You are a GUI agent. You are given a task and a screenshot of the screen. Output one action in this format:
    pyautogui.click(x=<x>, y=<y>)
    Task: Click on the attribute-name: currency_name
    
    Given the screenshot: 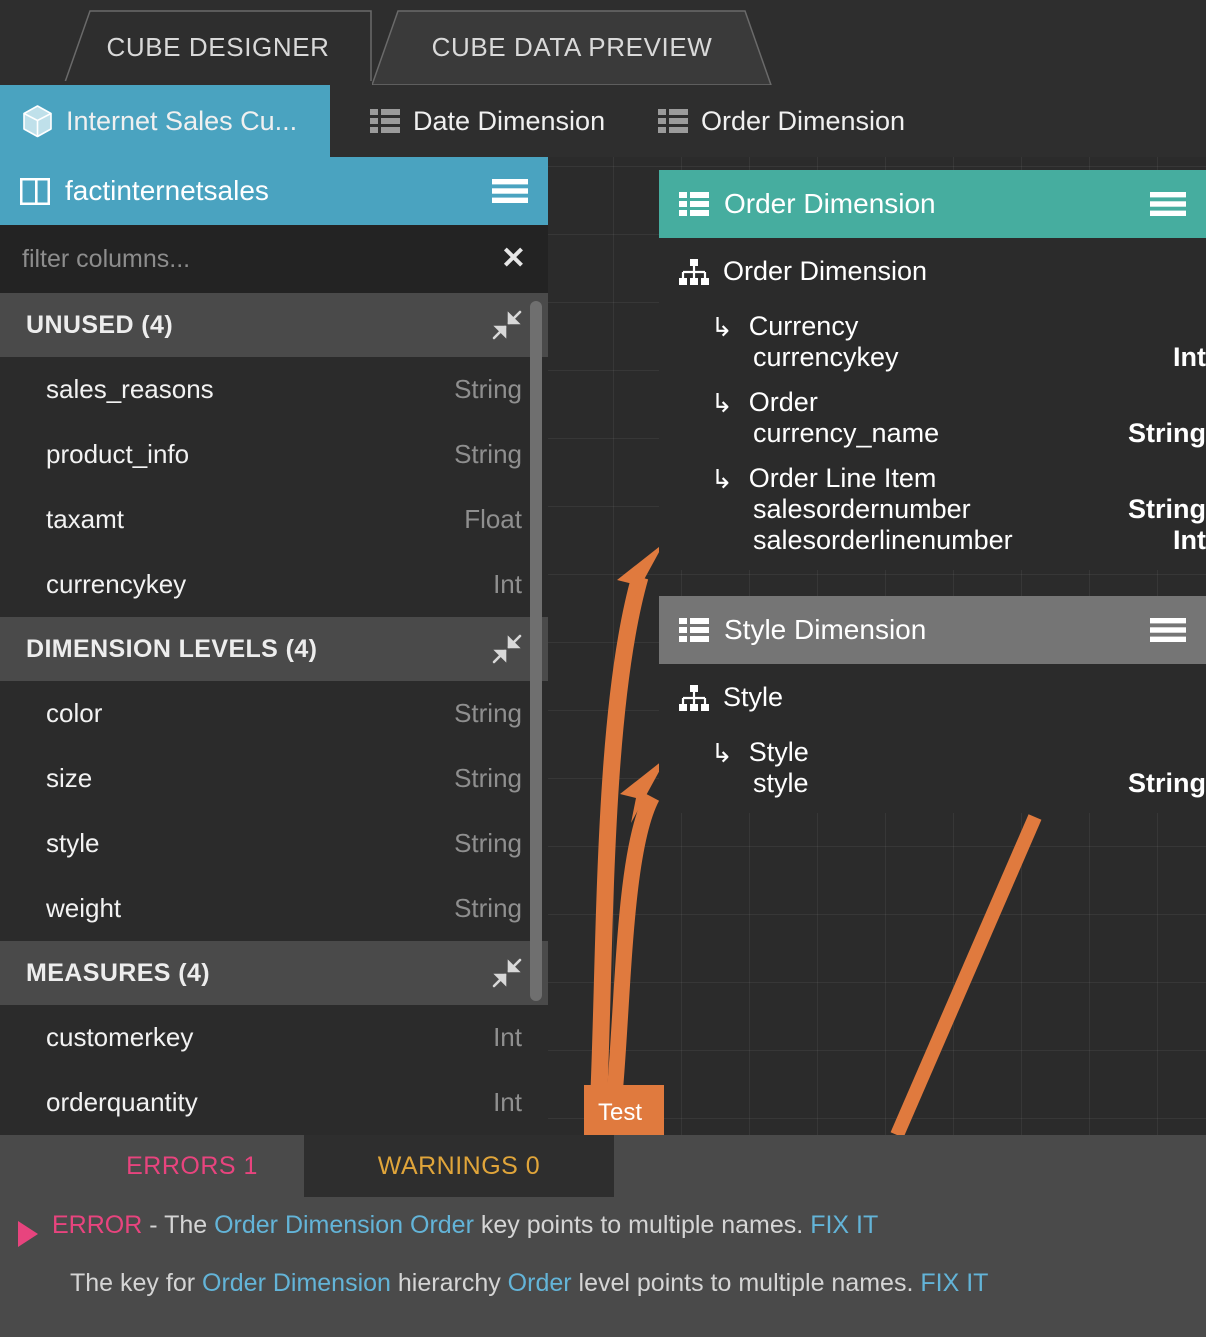 What is the action you would take?
    pyautogui.click(x=846, y=433)
    